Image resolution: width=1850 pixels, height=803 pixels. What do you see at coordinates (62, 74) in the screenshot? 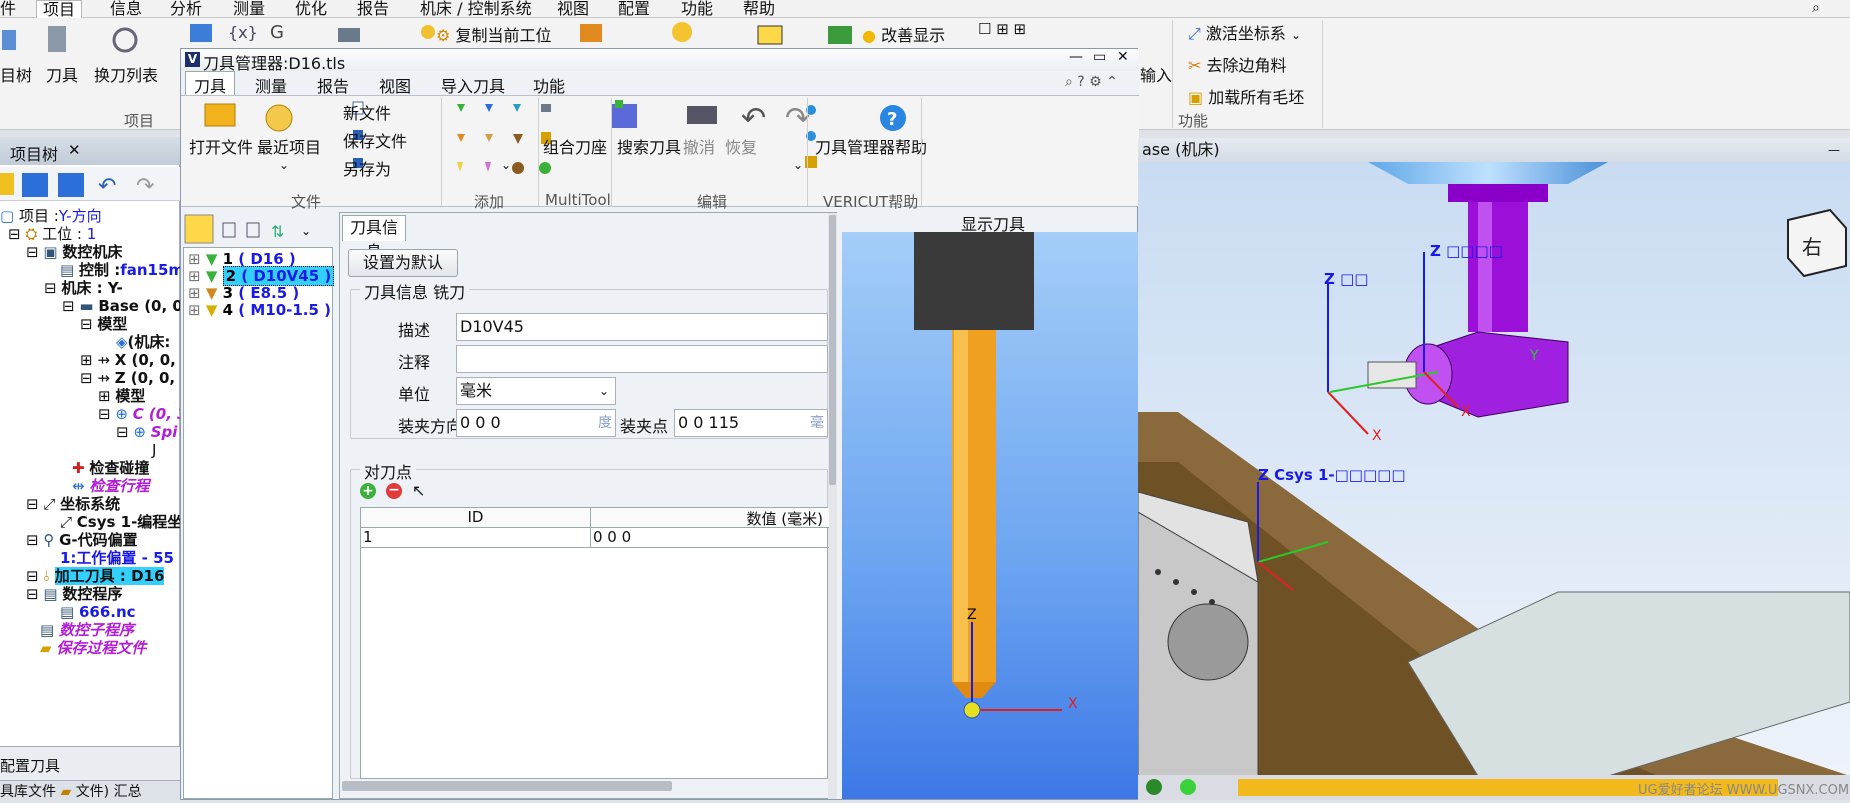
I see `ribbon-tool-button: 刀具` at bounding box center [62, 74].